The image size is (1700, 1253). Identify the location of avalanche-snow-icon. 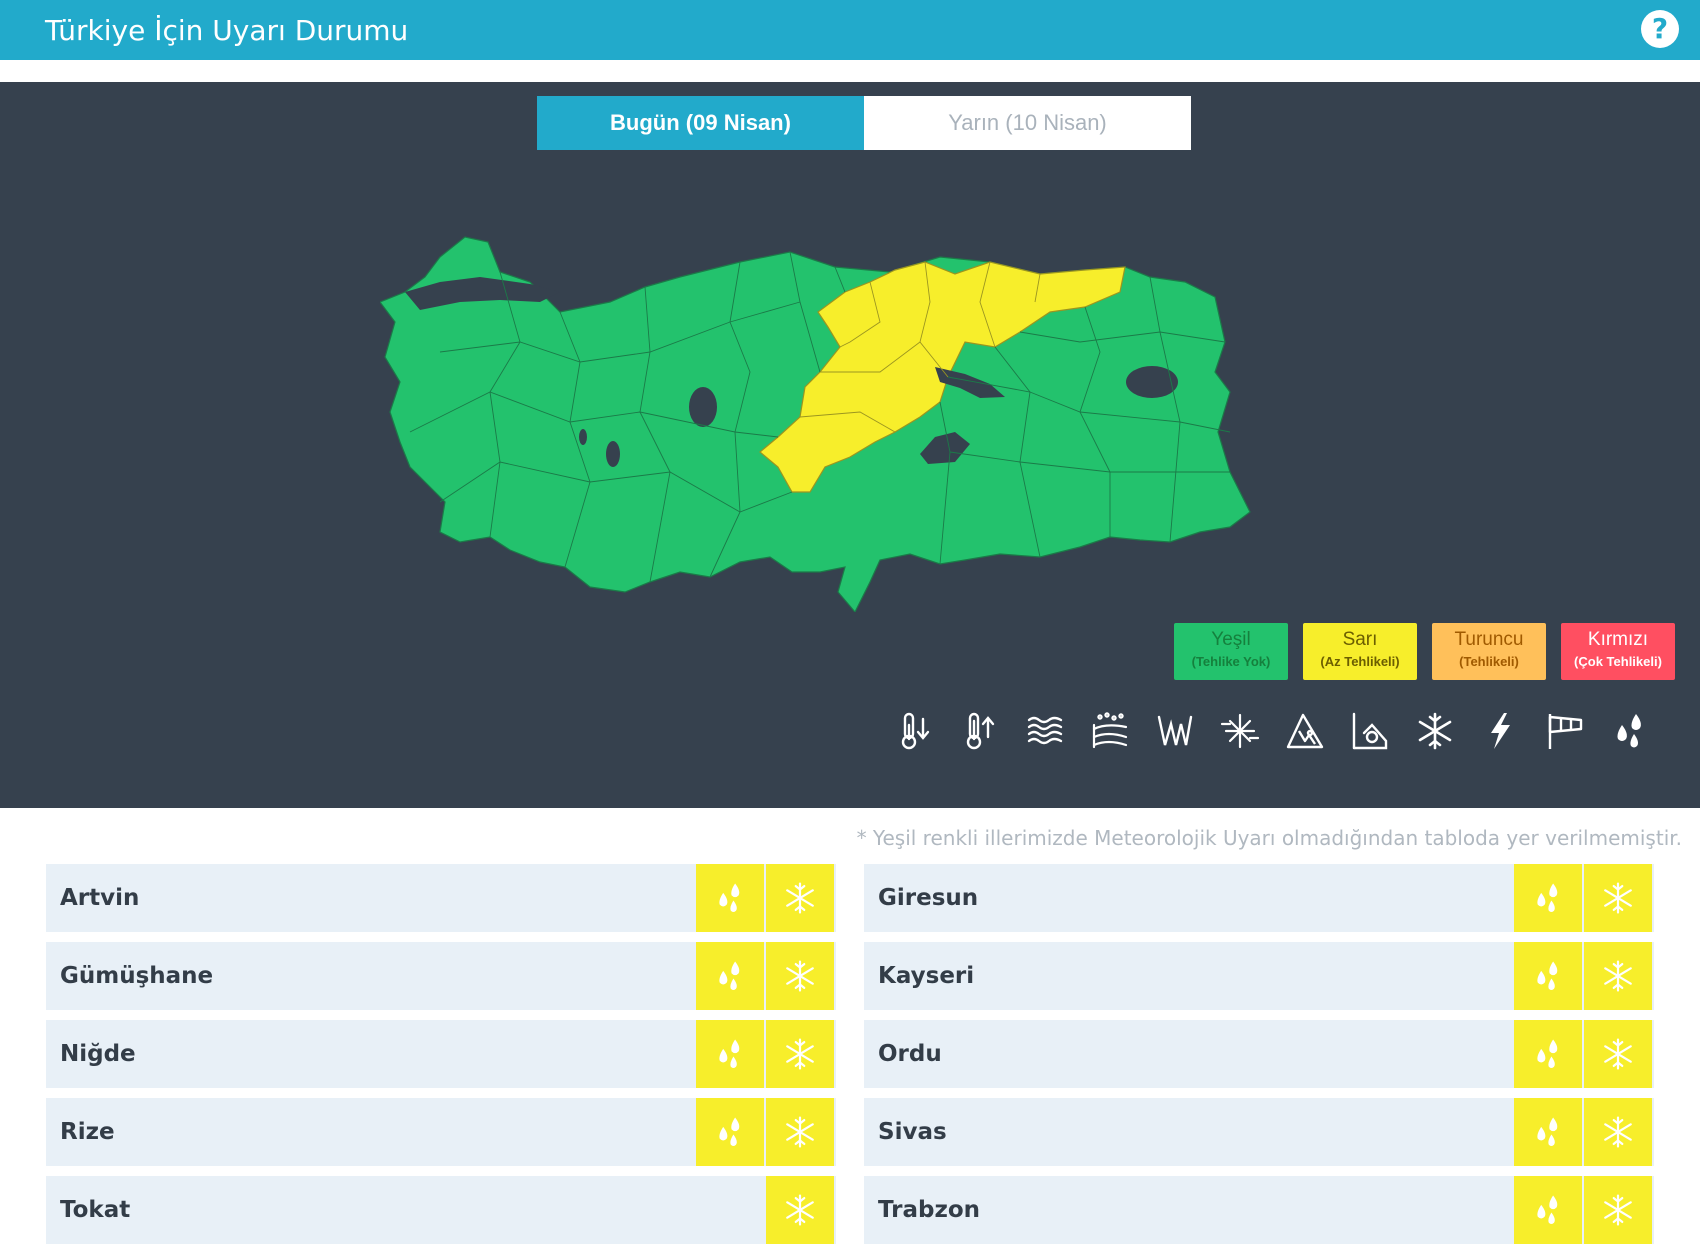
(1240, 731).